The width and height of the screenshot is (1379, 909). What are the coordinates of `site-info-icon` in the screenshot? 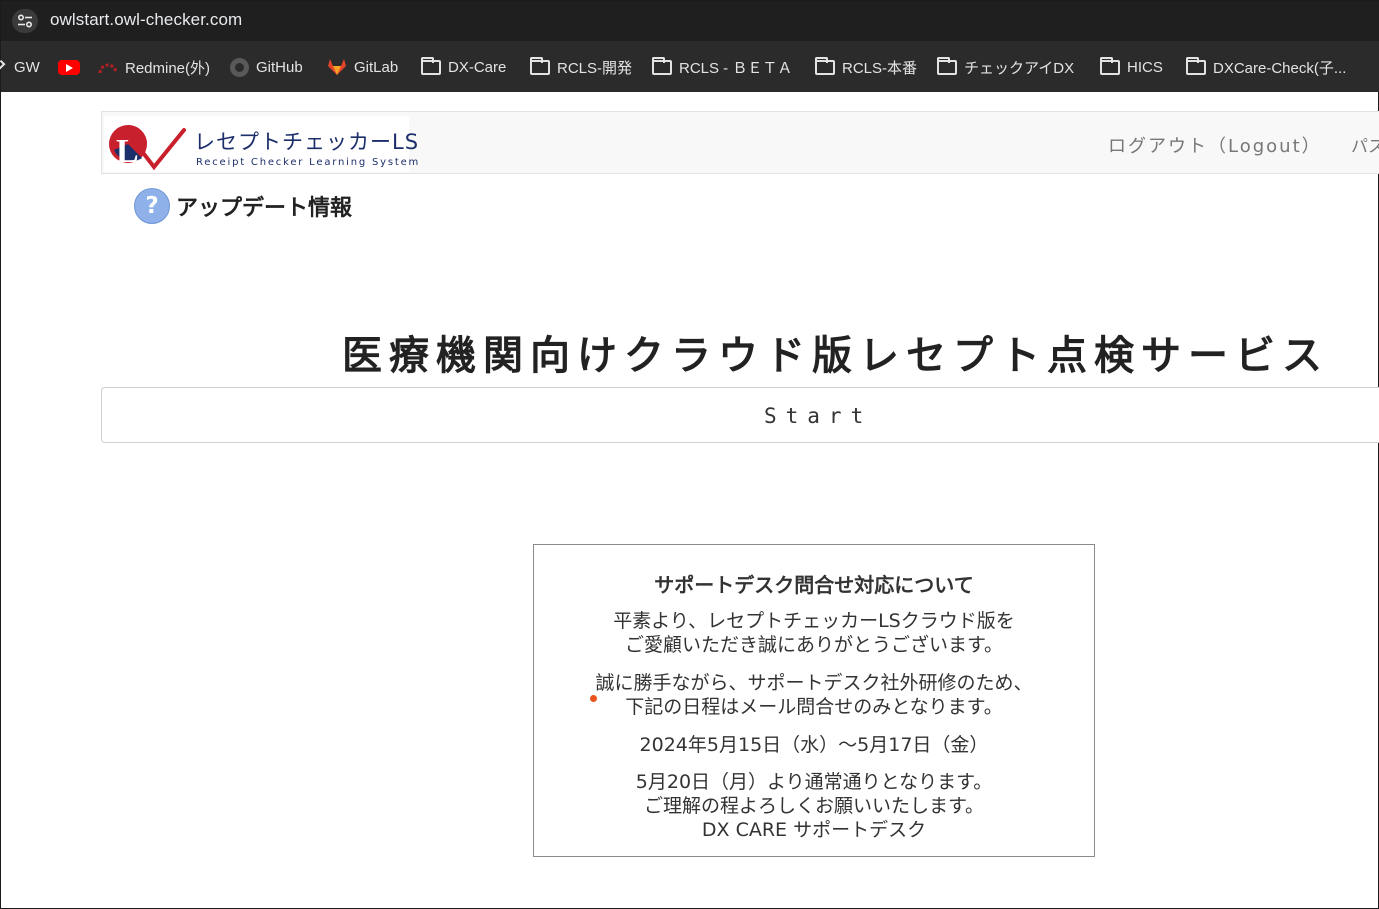 It's located at (25, 21).